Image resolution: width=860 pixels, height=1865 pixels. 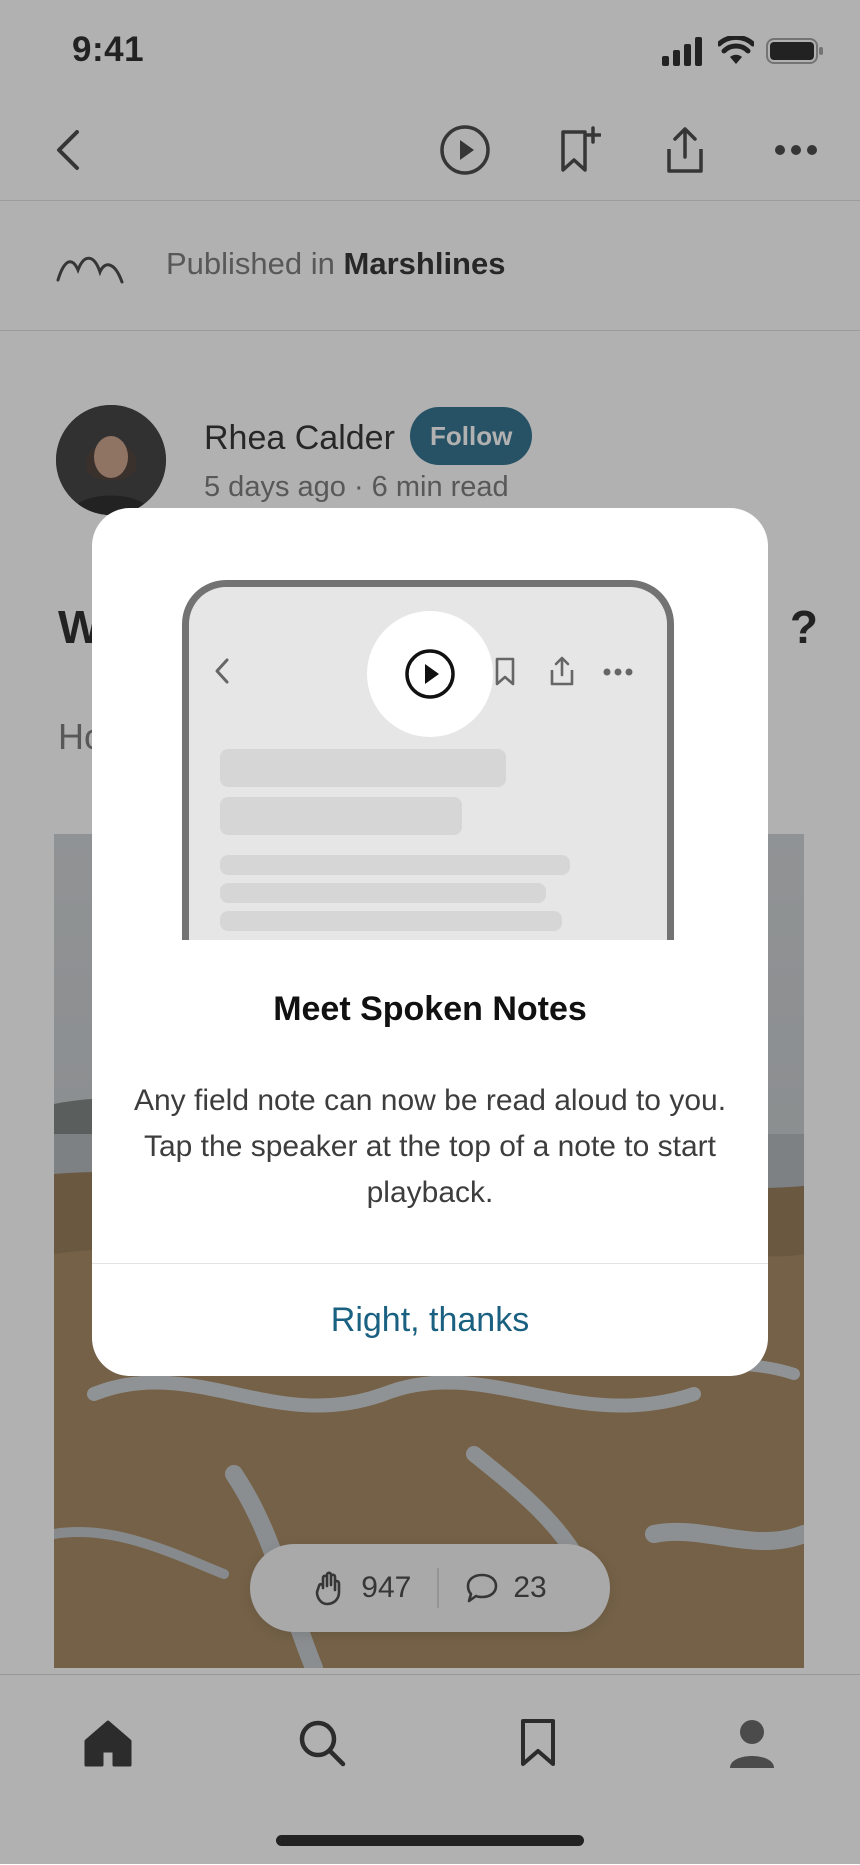 I want to click on more-icon, so click(x=618, y=672).